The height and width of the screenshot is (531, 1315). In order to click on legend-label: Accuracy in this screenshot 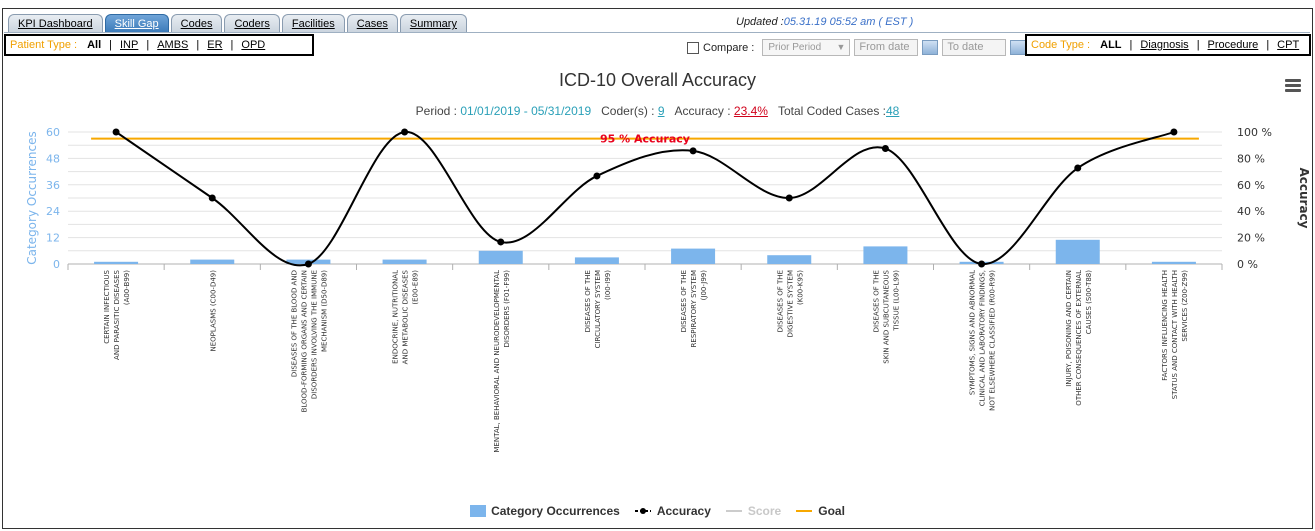, I will do `click(683, 511)`.